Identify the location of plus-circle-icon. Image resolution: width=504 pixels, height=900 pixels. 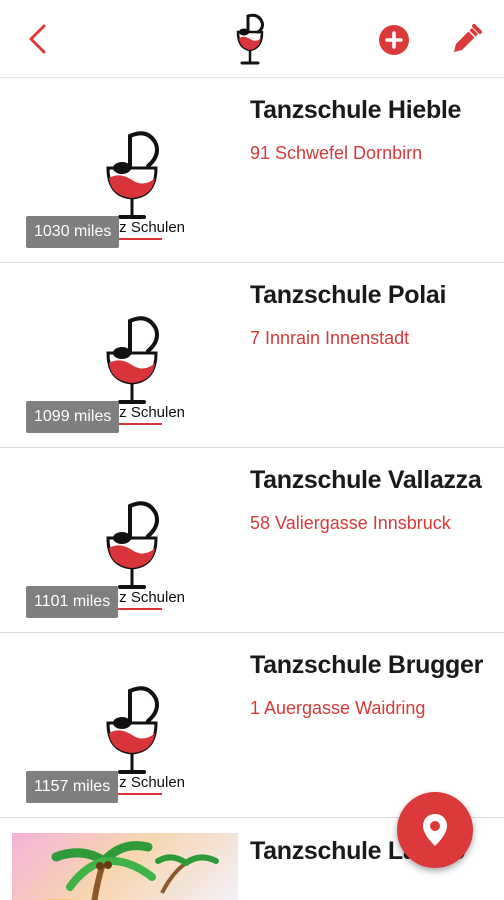
(394, 40).